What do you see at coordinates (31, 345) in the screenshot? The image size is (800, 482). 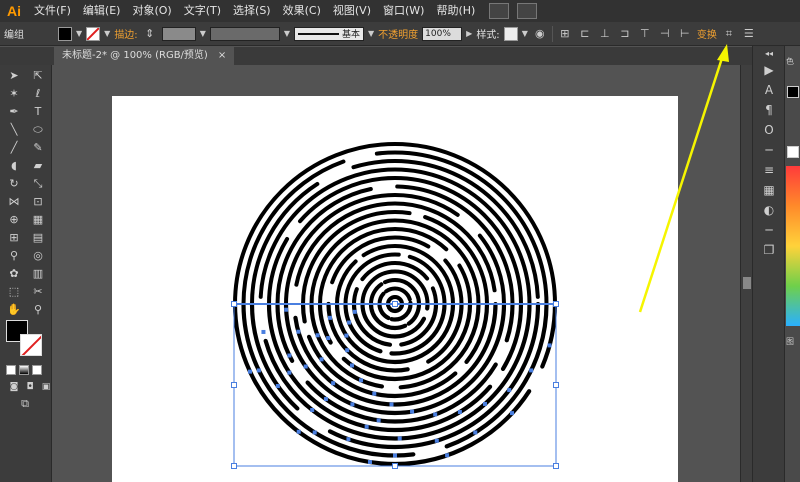 I see `stroke-color-box` at bounding box center [31, 345].